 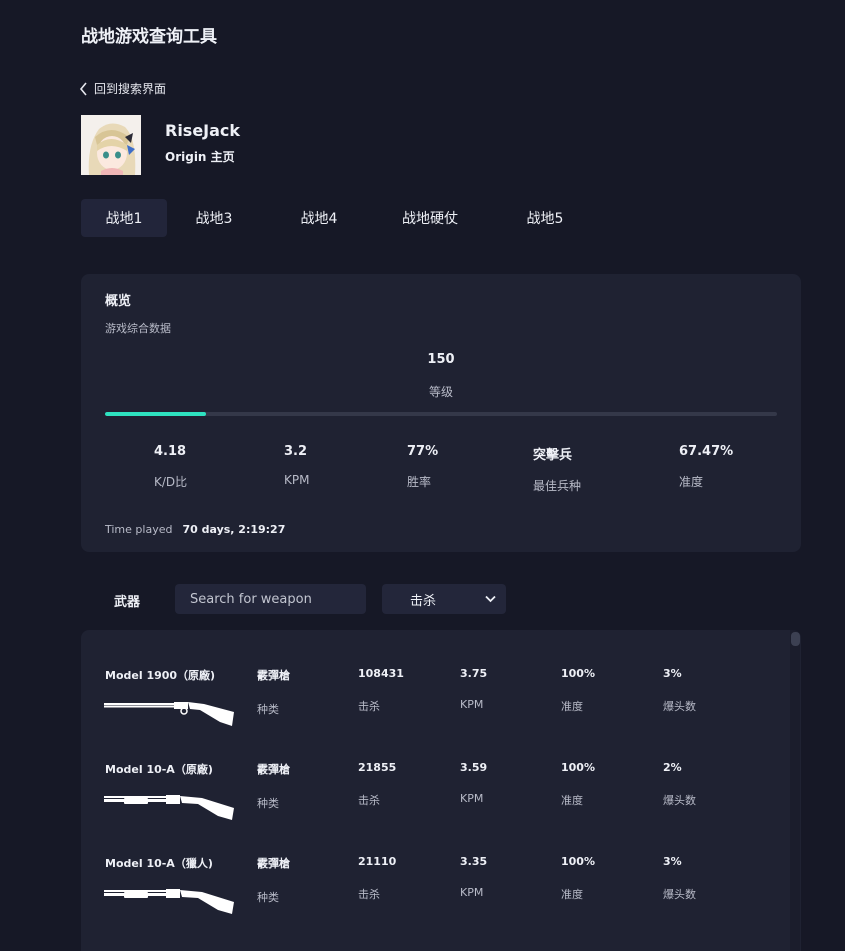 I want to click on weapon-name: Model 10-A（原廠), so click(x=159, y=769).